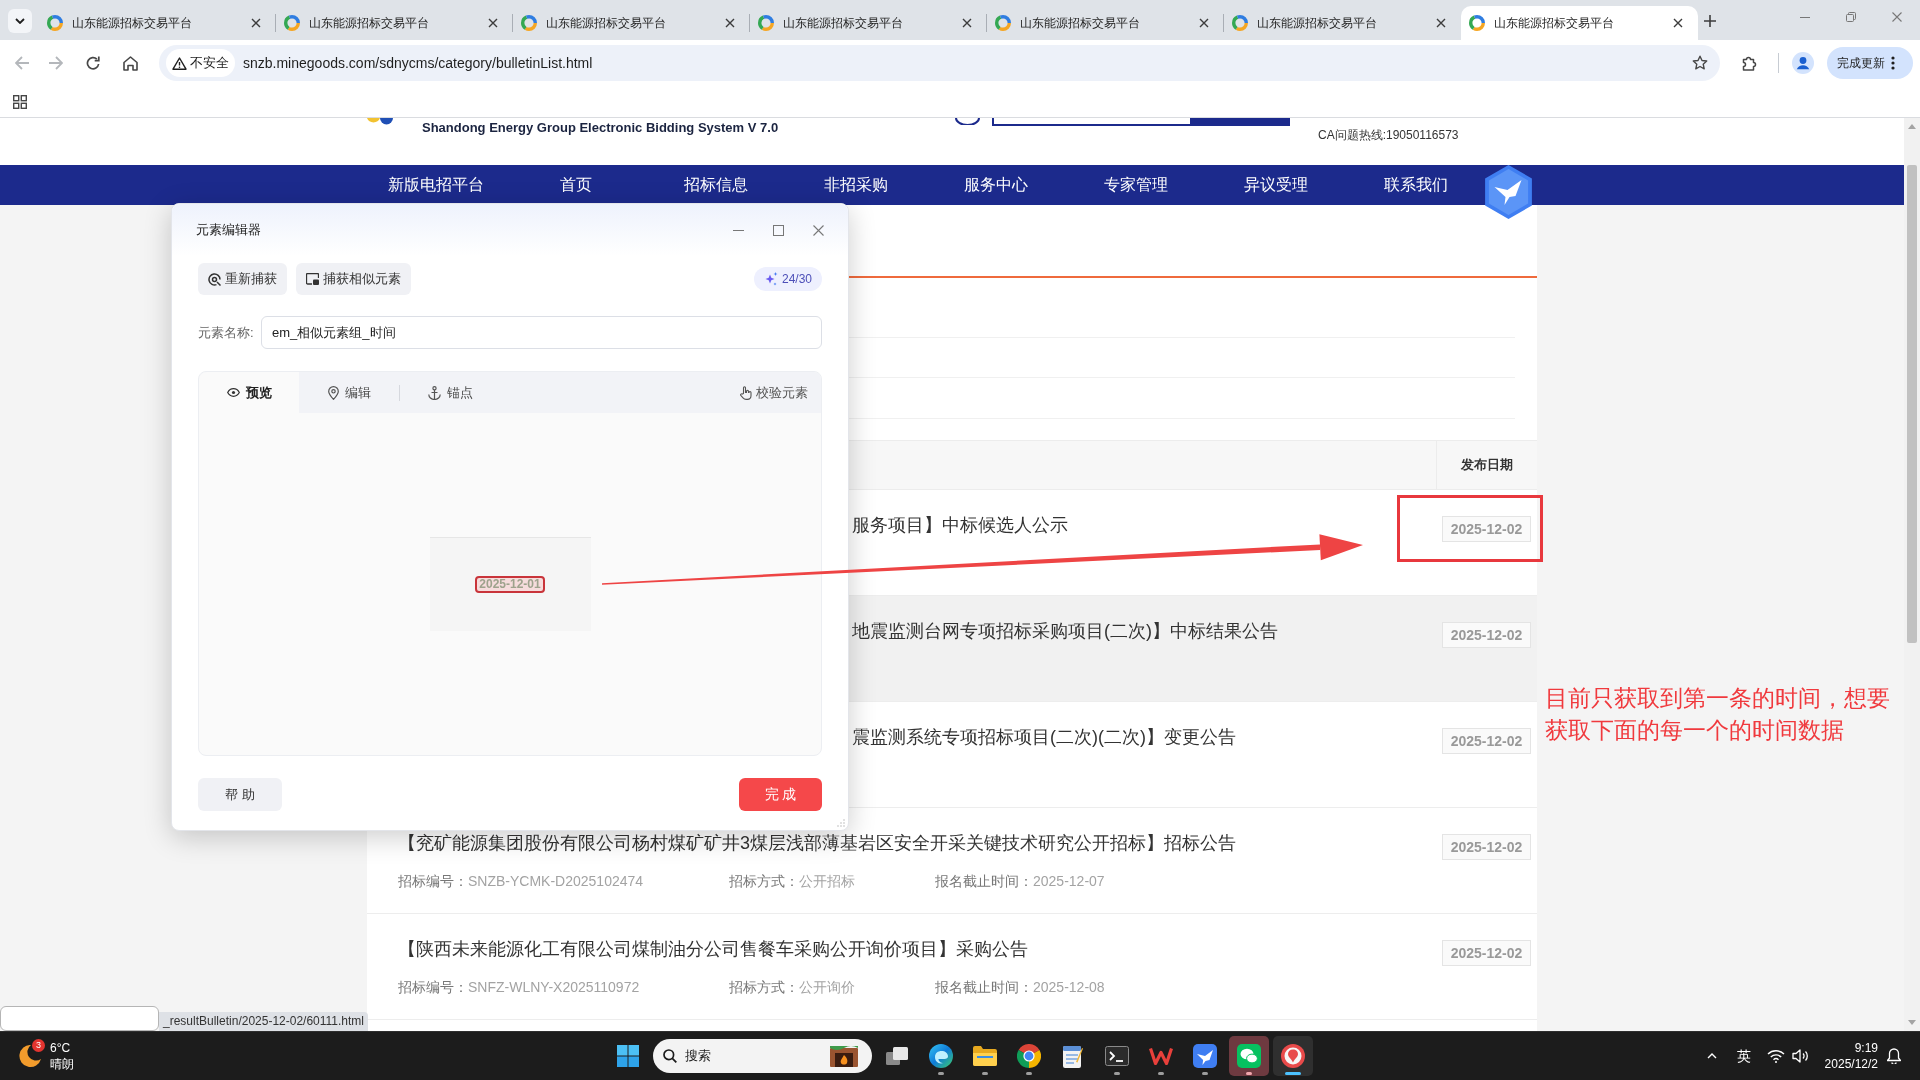 The image size is (1920, 1080). I want to click on nav-link: 首页, so click(576, 185).